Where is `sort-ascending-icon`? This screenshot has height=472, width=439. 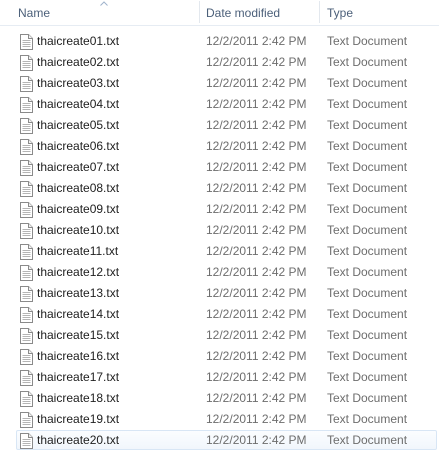 sort-ascending-icon is located at coordinates (104, 3).